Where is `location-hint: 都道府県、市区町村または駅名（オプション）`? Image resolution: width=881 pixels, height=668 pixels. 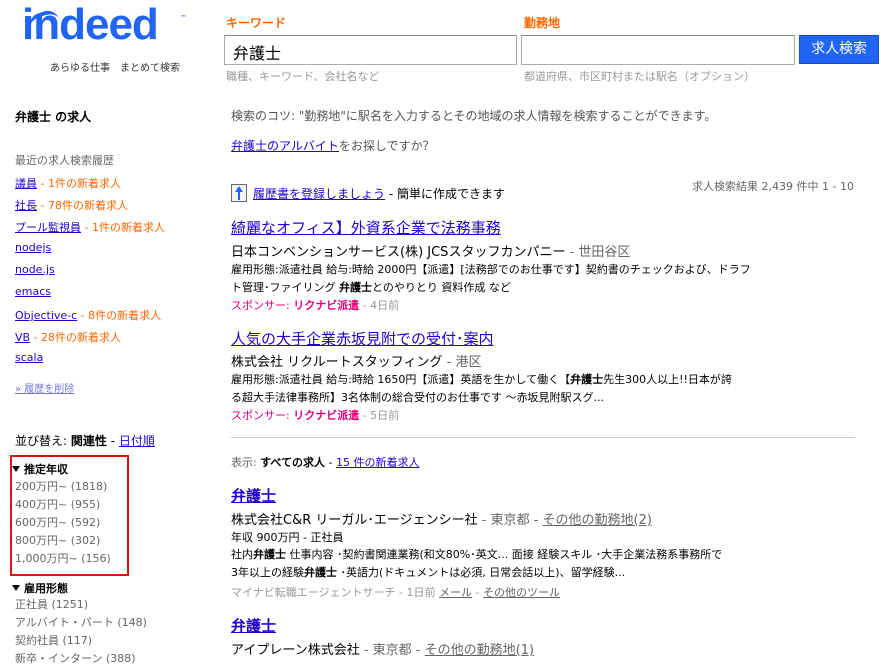 location-hint: 都道府県、市区町村または駅名（オプション） is located at coordinates (639, 76).